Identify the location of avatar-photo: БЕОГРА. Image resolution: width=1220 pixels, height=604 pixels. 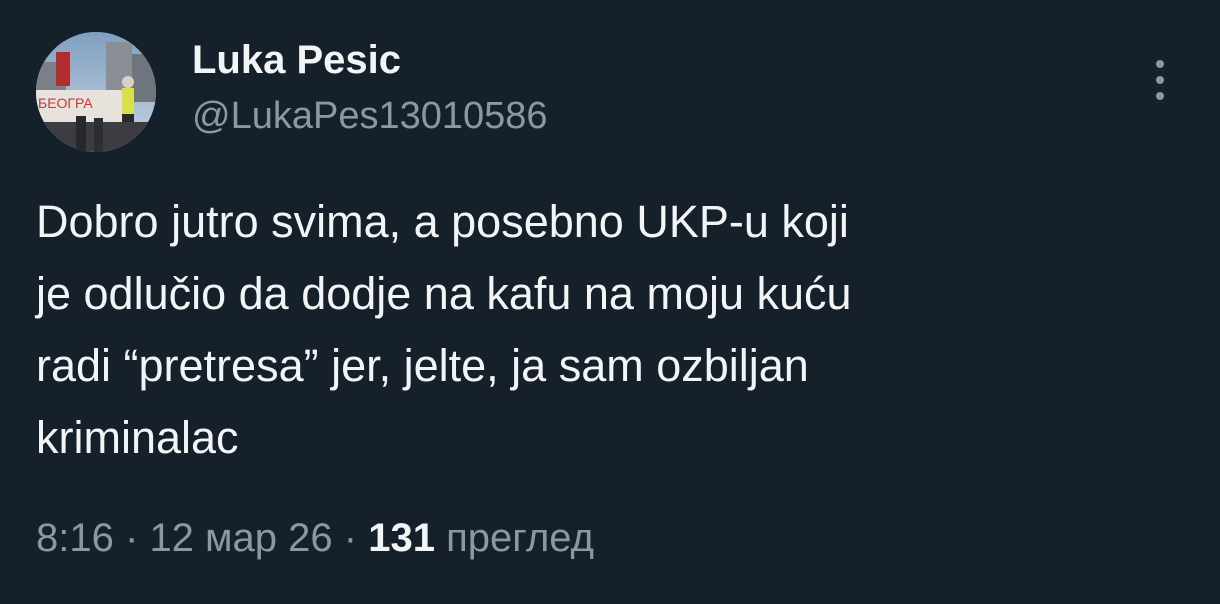
(96, 92).